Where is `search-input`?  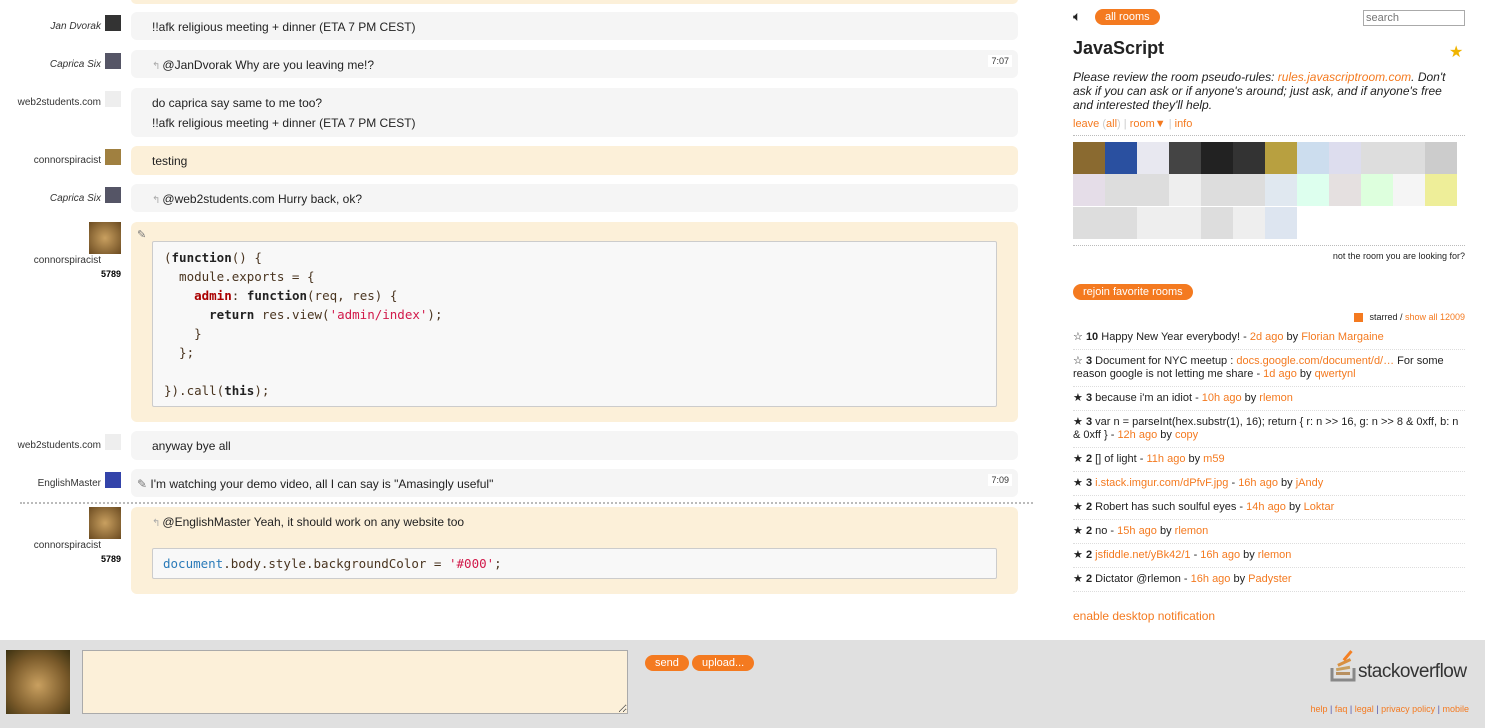
search-input is located at coordinates (1414, 18).